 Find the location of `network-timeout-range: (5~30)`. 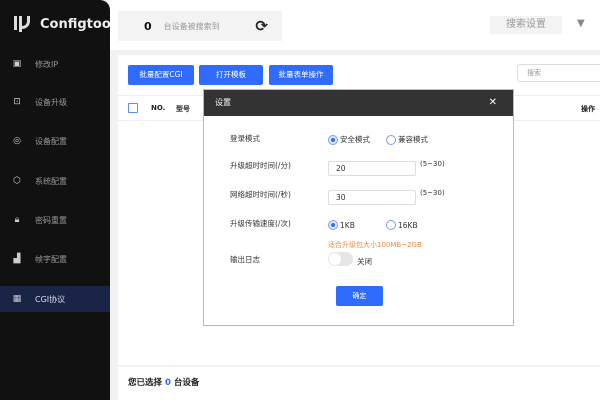

network-timeout-range: (5~30) is located at coordinates (432, 193).